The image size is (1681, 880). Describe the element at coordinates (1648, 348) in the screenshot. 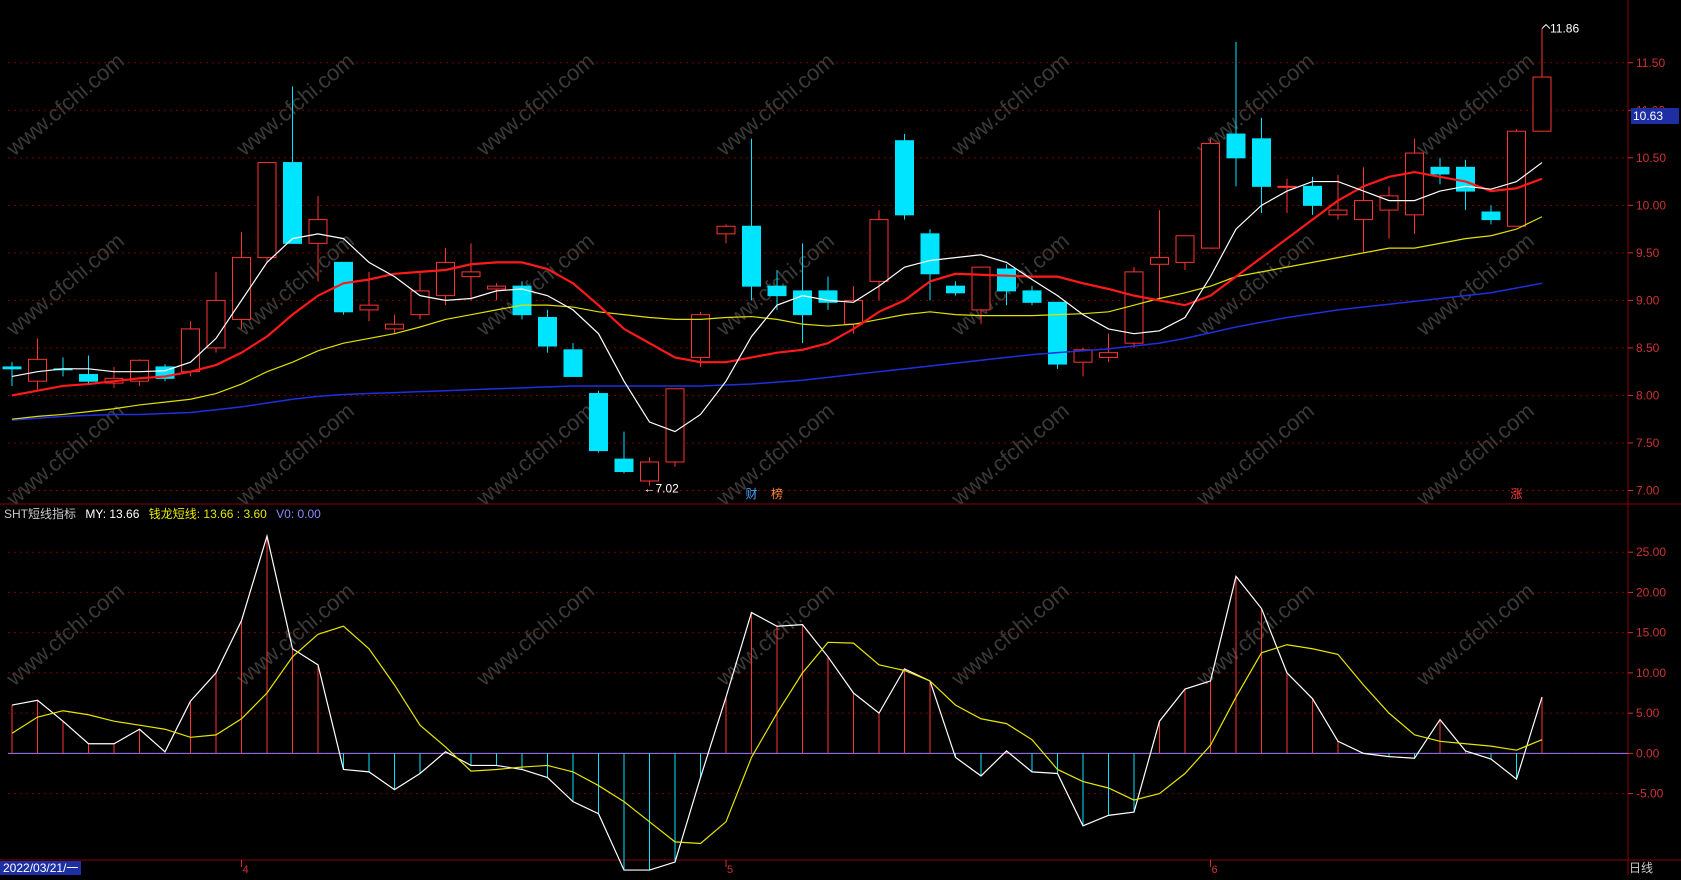

I see `price-tick-label: 8.50` at that location.